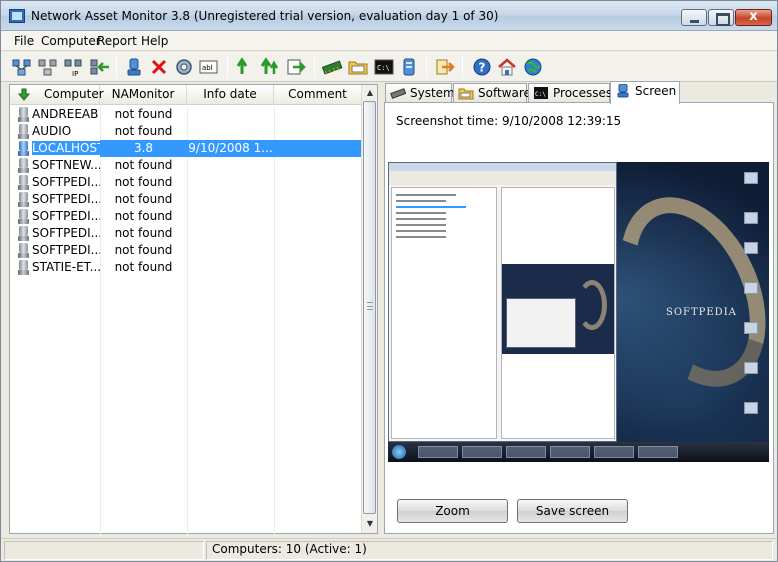 The width and height of the screenshot is (778, 562). What do you see at coordinates (159, 67) in the screenshot?
I see `delete-icon` at bounding box center [159, 67].